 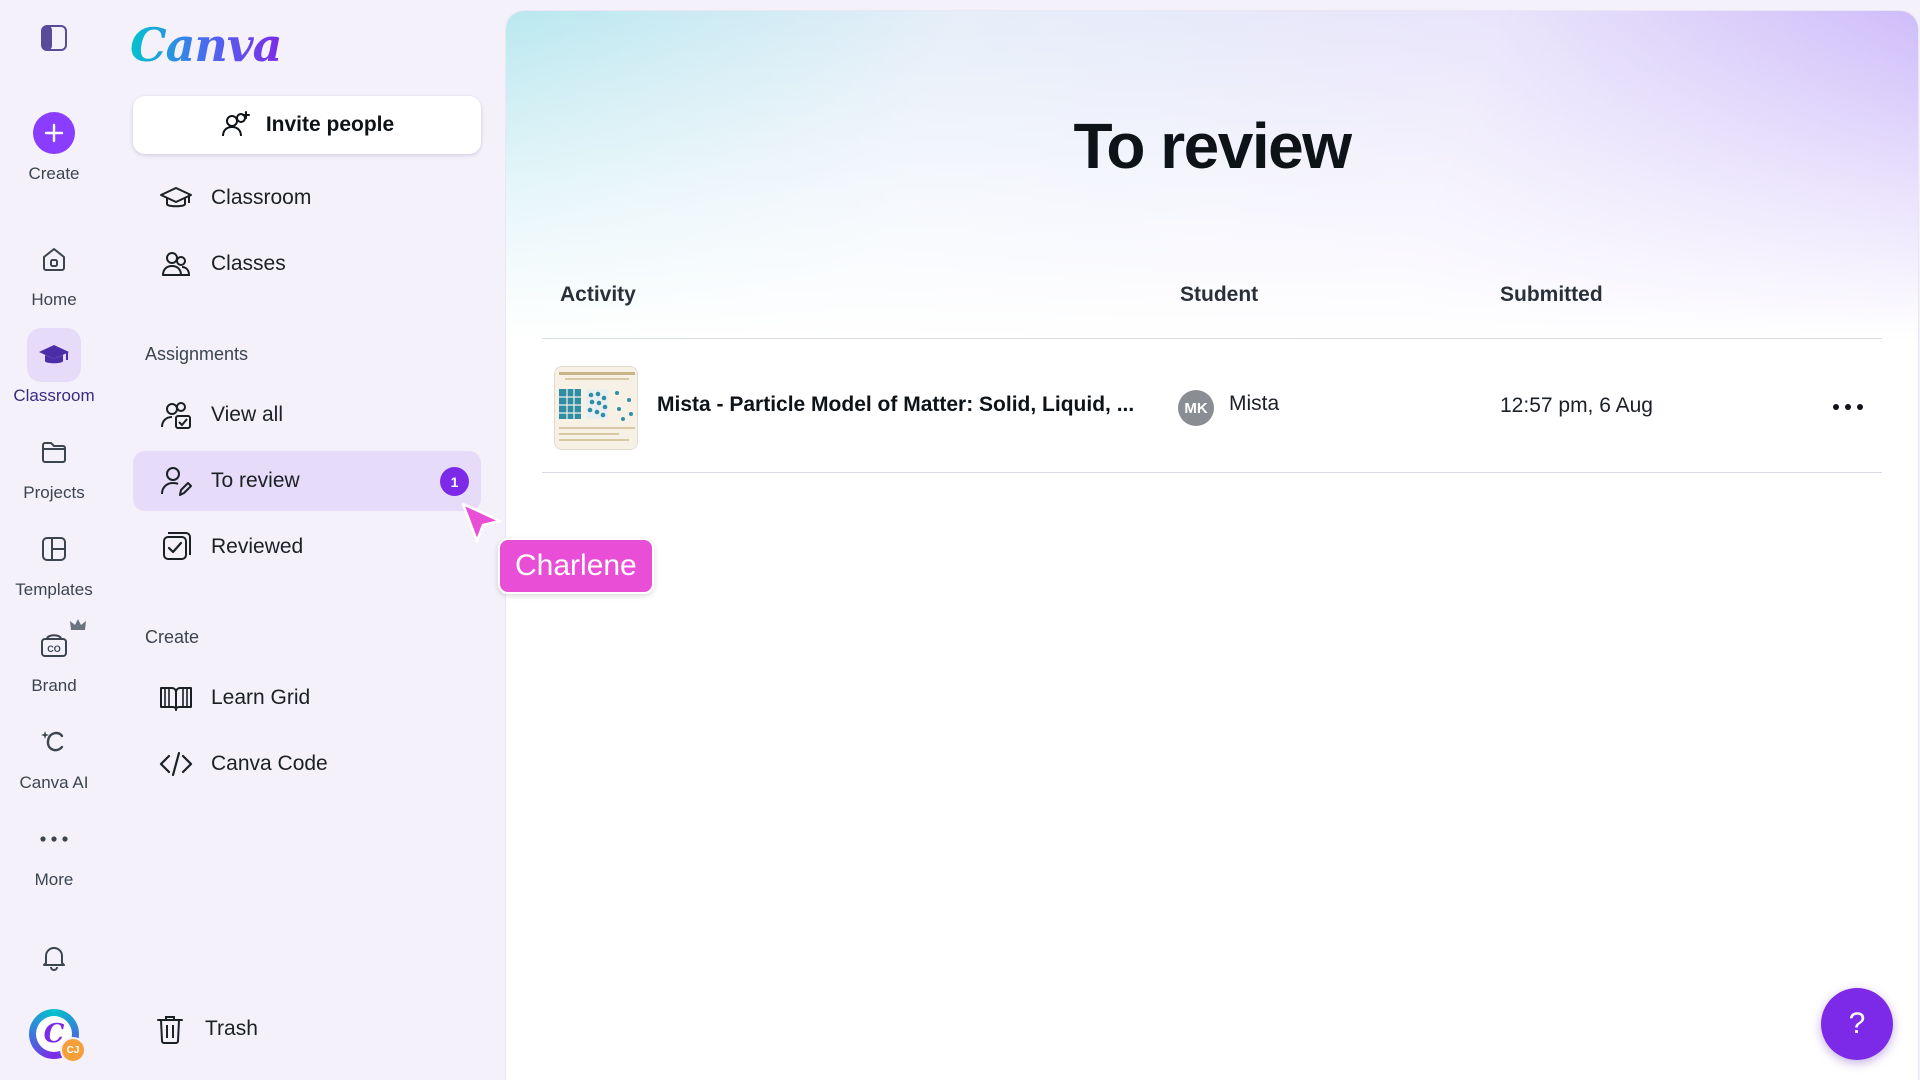 What do you see at coordinates (1857, 1024) in the screenshot?
I see `help-button: ?` at bounding box center [1857, 1024].